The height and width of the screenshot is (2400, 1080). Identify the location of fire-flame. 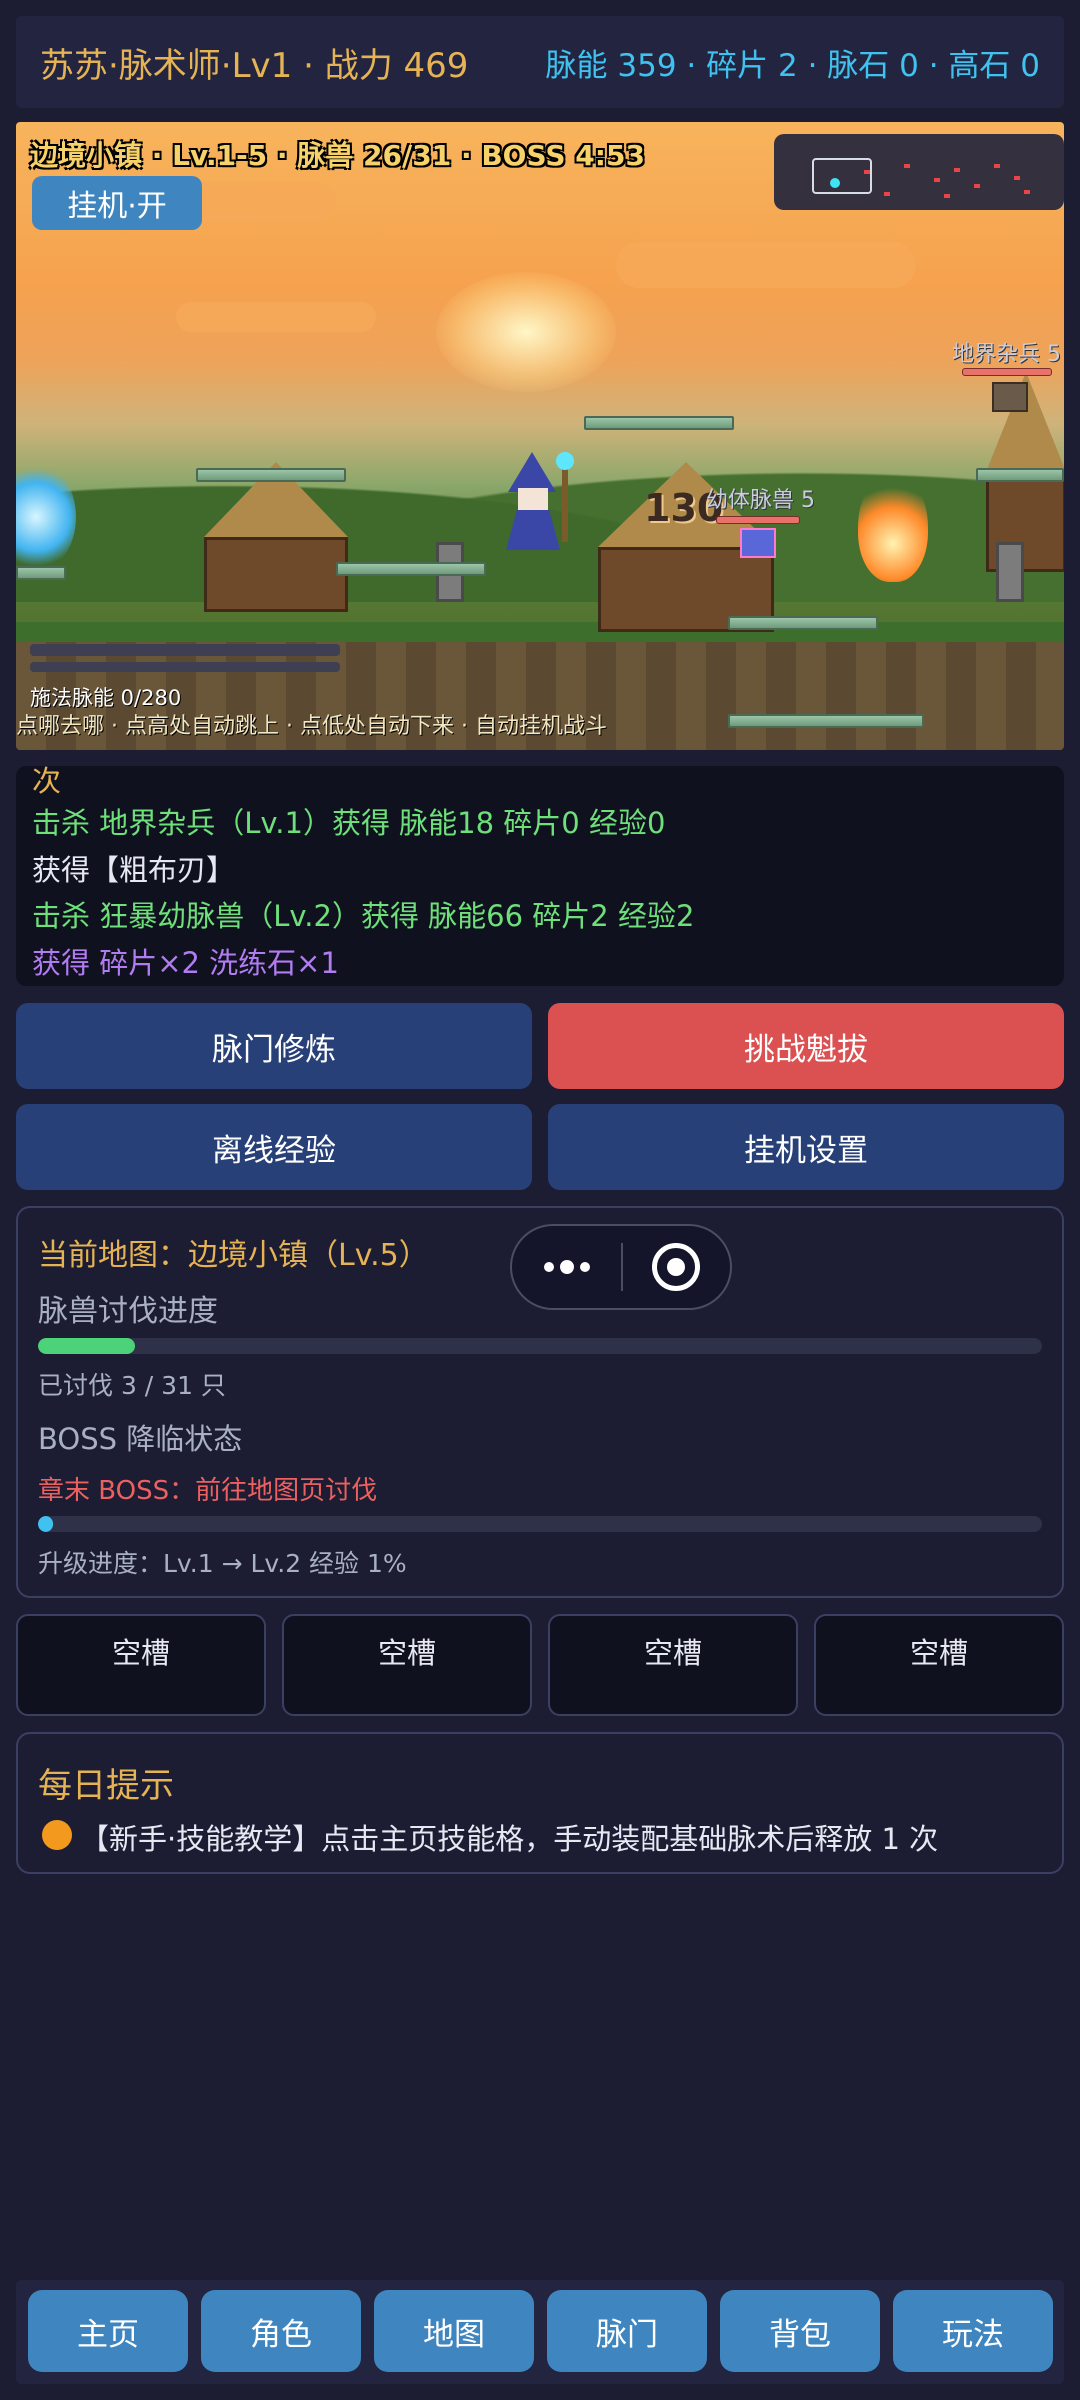
(893, 527).